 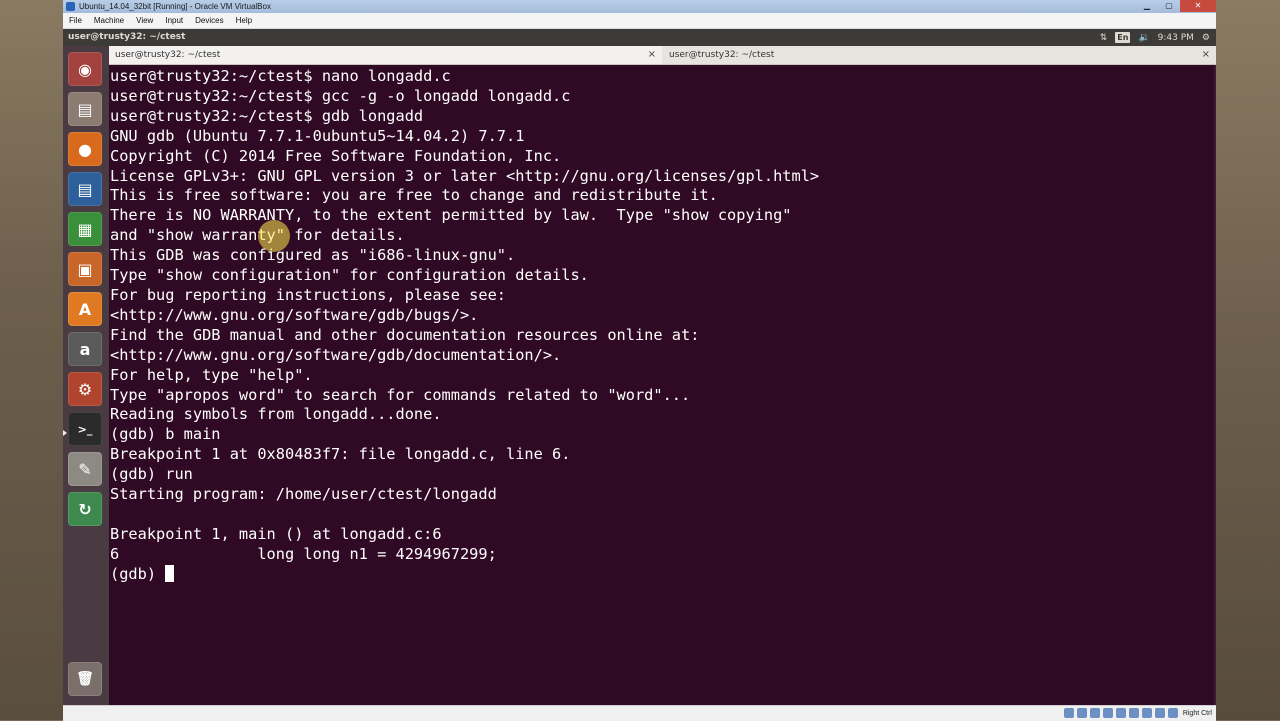 I want to click on menu-file: File, so click(x=75, y=20).